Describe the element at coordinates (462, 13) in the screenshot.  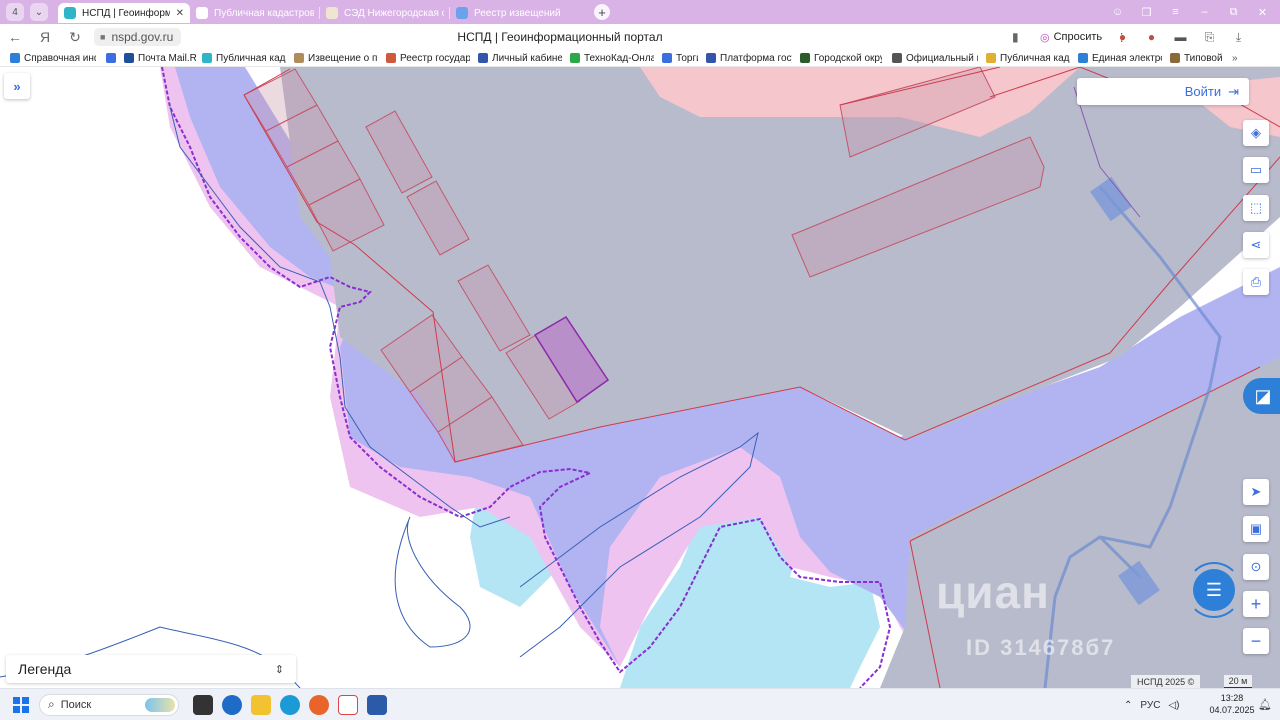
I see `registry-tab-icon` at that location.